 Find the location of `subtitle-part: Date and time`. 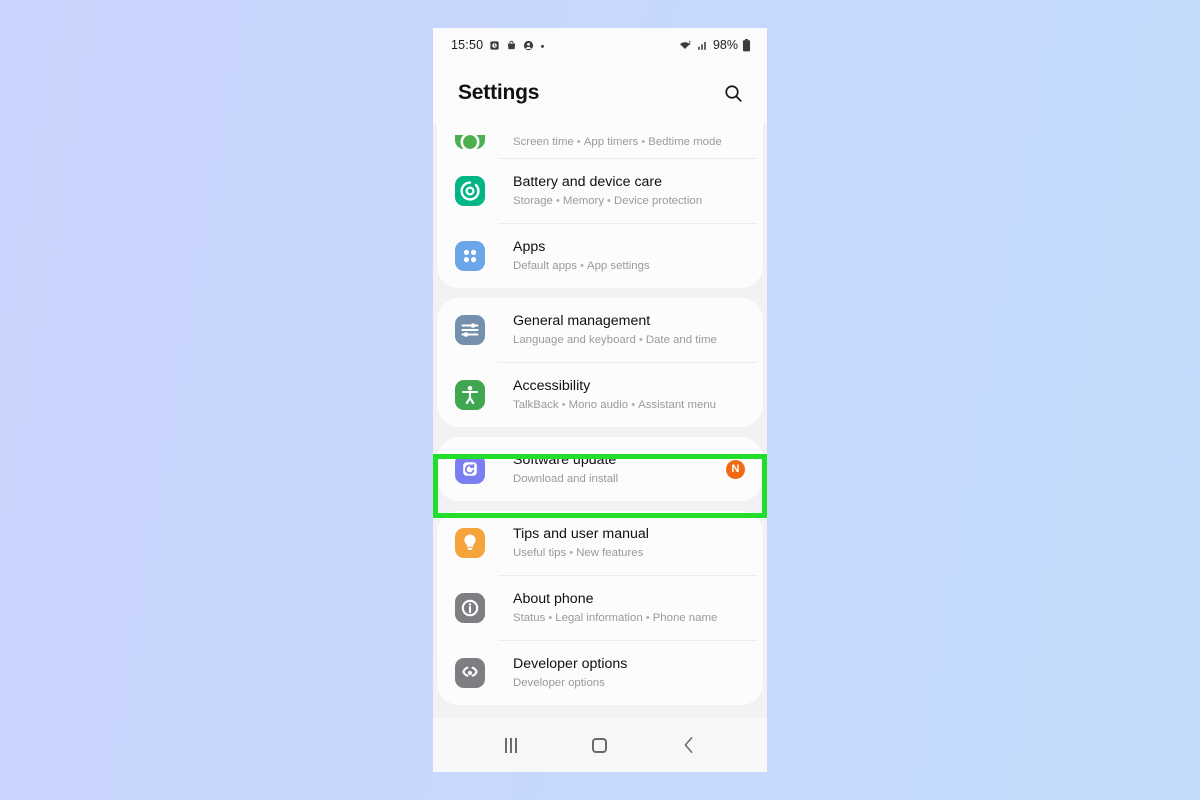

subtitle-part: Date and time is located at coordinates (681, 339).